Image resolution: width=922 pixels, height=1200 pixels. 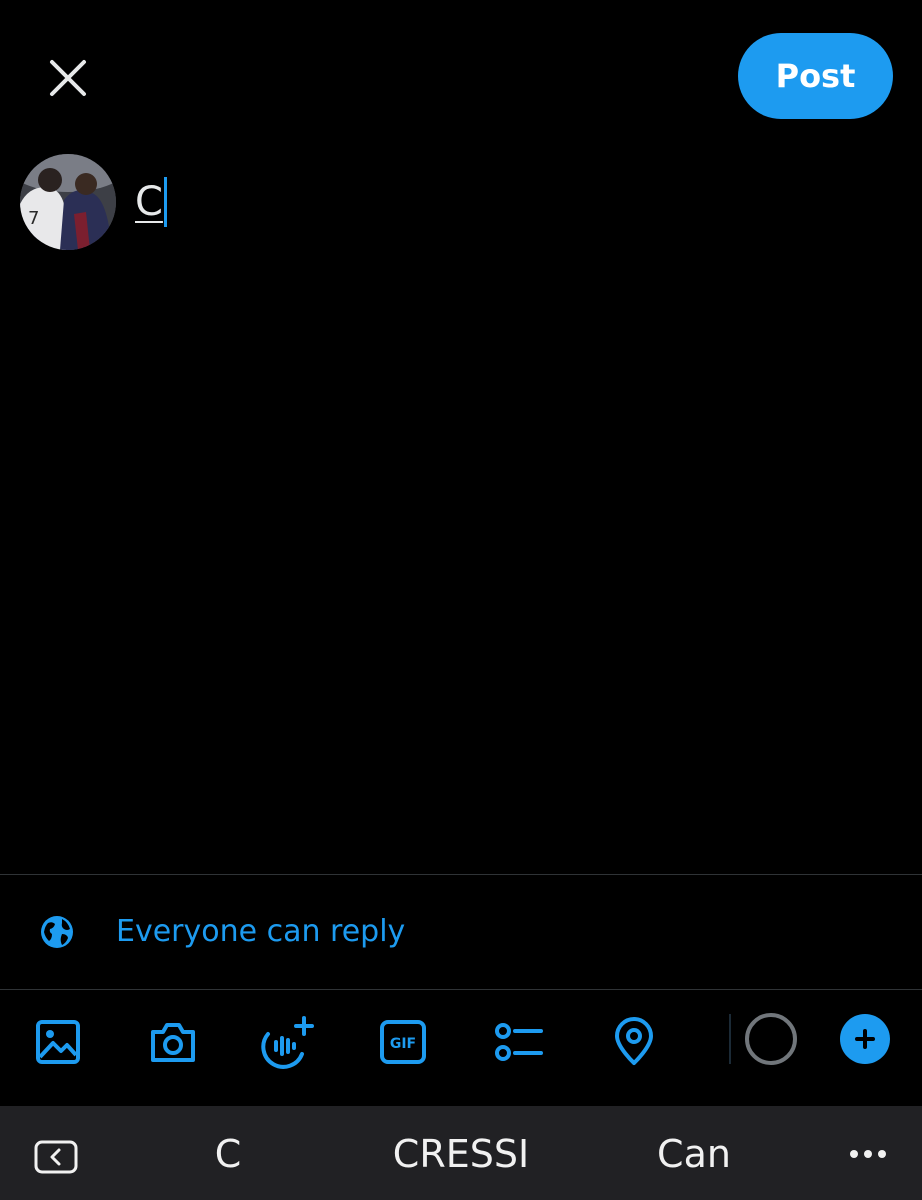 I want to click on close-button, so click(x=68, y=78).